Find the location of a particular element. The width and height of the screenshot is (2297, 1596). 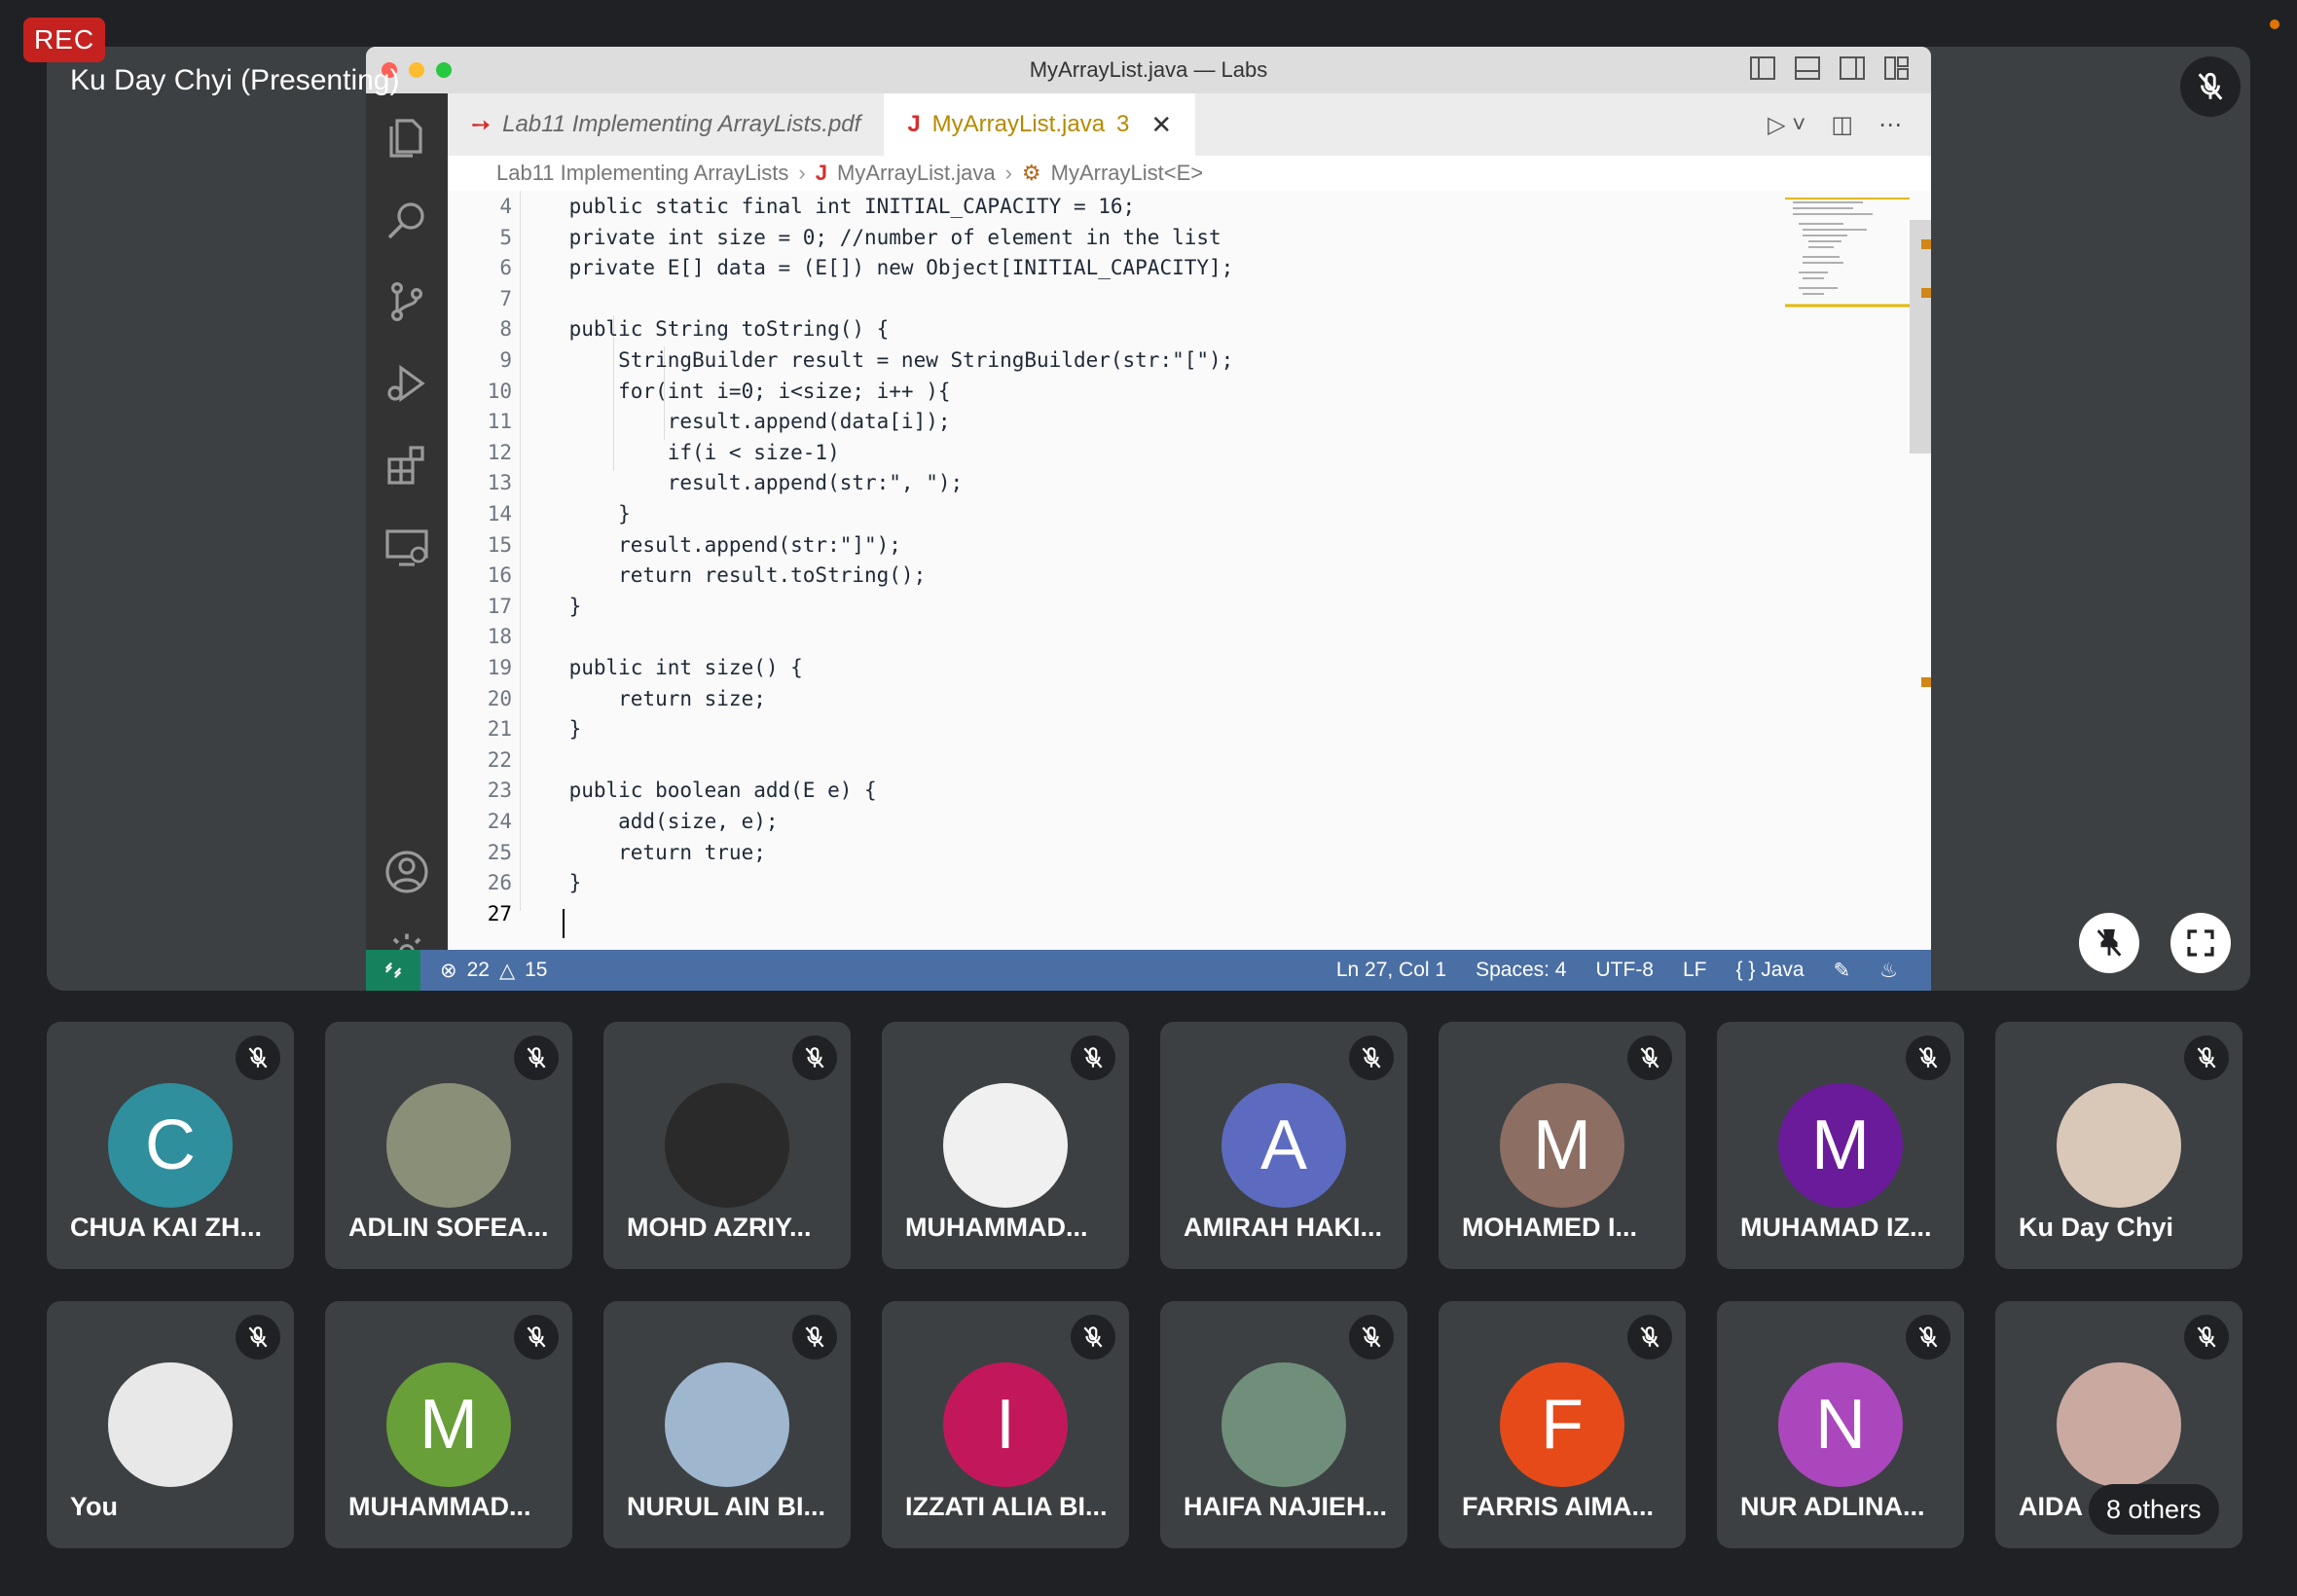

line-number: 26 is located at coordinates (499, 883).